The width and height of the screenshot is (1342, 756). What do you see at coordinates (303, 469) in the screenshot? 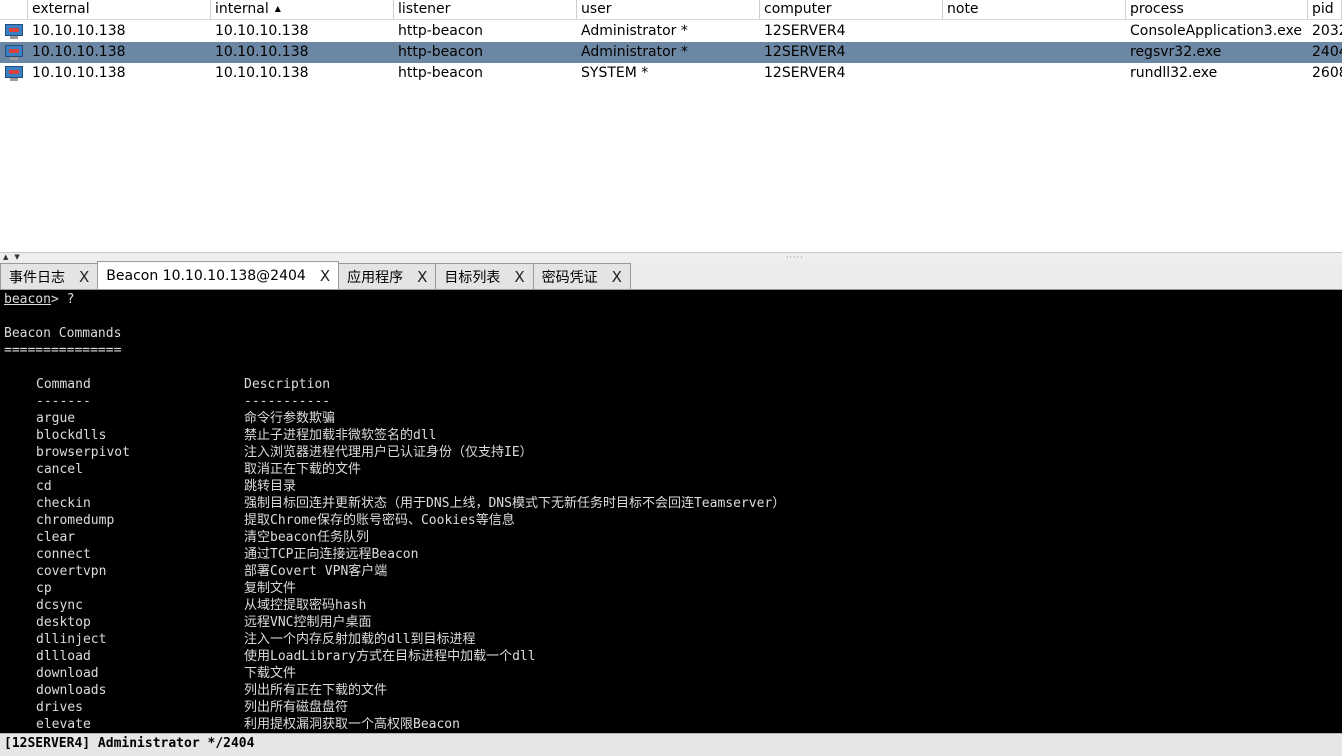
I see `command-description: 取消正在下载的文件` at bounding box center [303, 469].